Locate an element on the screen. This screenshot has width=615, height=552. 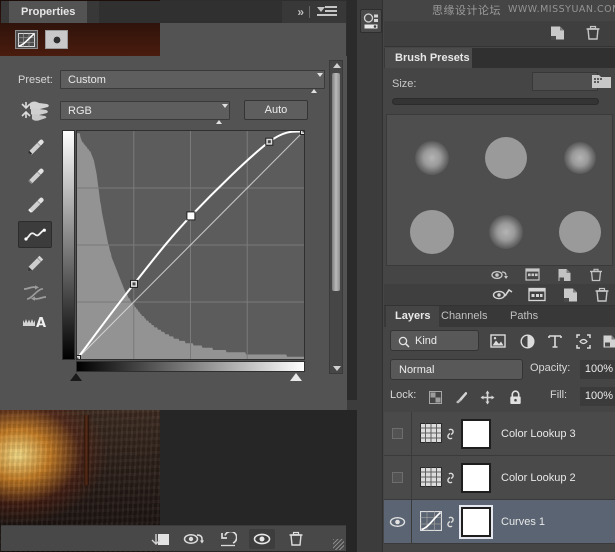
scroll-down-arrow-icon is located at coordinates (337, 368).